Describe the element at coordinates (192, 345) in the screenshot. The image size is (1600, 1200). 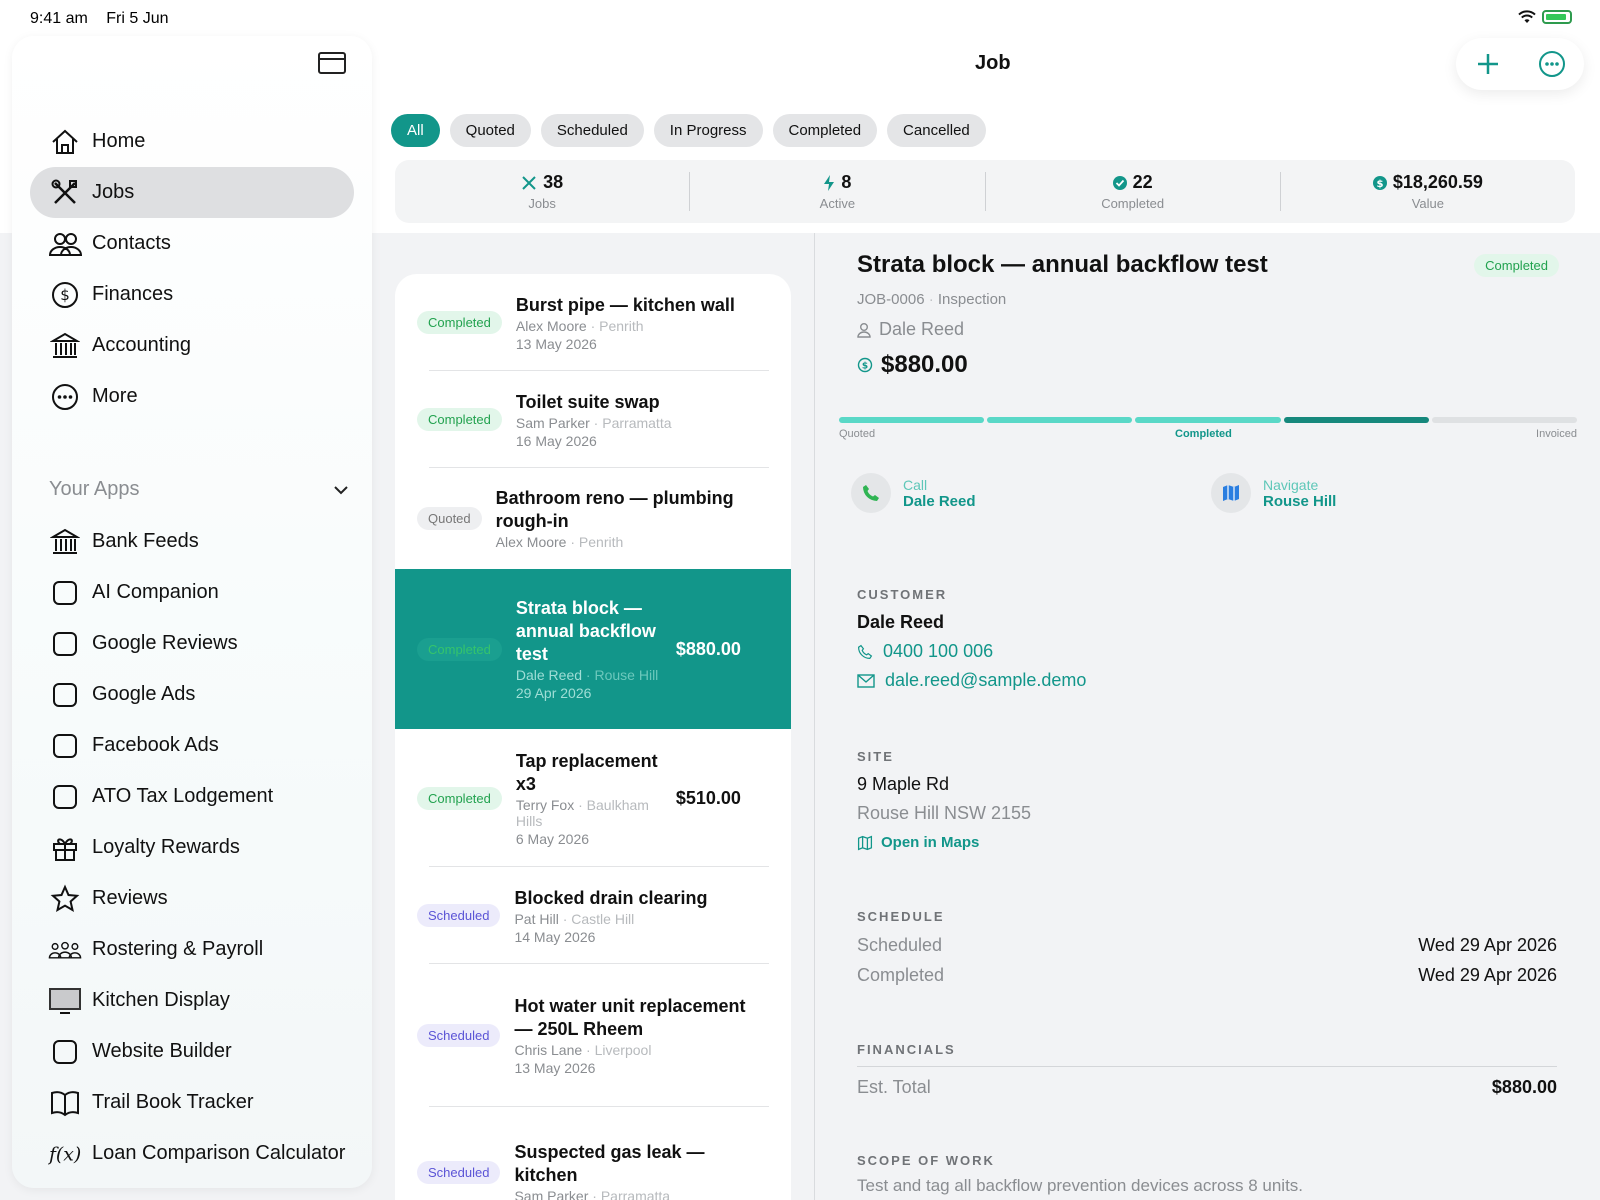
I see `sidebar-item-accounting: Accounting` at that location.